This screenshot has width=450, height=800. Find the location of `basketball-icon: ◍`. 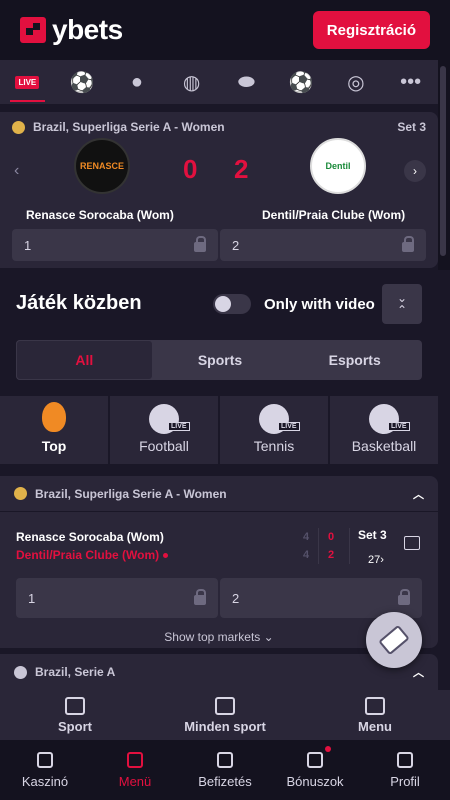

basketball-icon: ◍ is located at coordinates (191, 82).